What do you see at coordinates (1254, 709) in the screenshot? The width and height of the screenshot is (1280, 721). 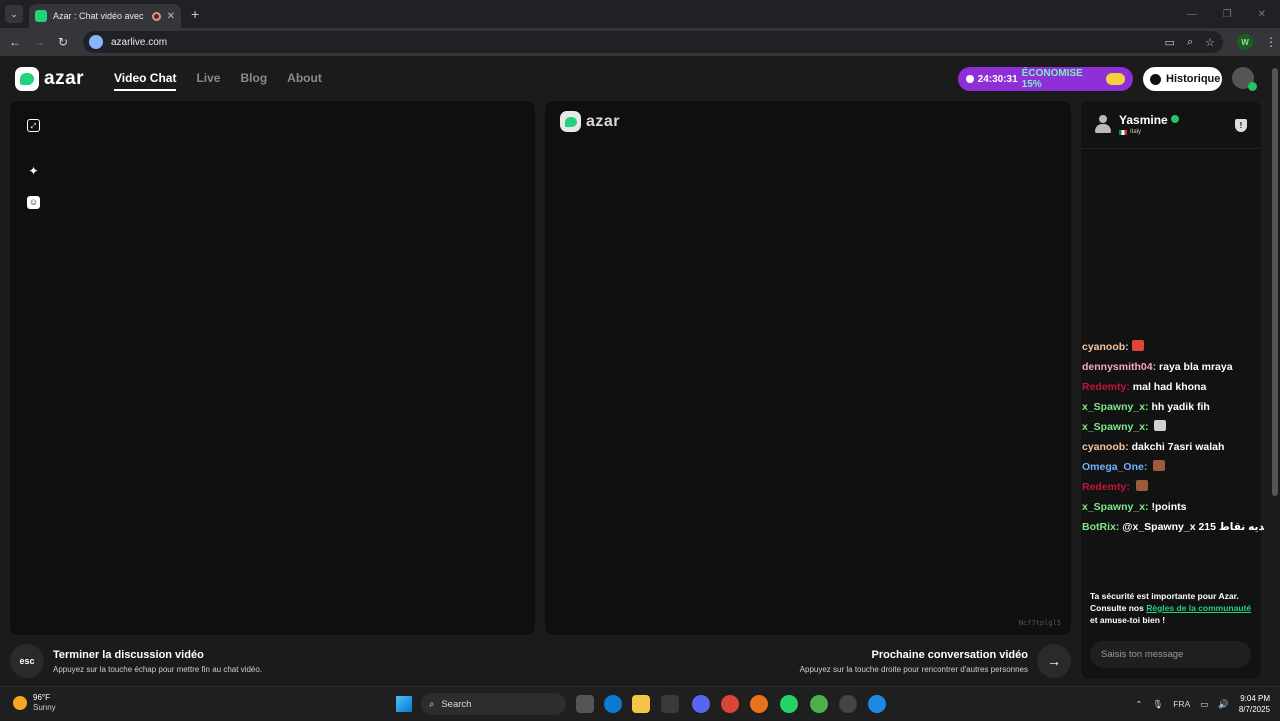 I see `clock-date: 8/7/2025` at bounding box center [1254, 709].